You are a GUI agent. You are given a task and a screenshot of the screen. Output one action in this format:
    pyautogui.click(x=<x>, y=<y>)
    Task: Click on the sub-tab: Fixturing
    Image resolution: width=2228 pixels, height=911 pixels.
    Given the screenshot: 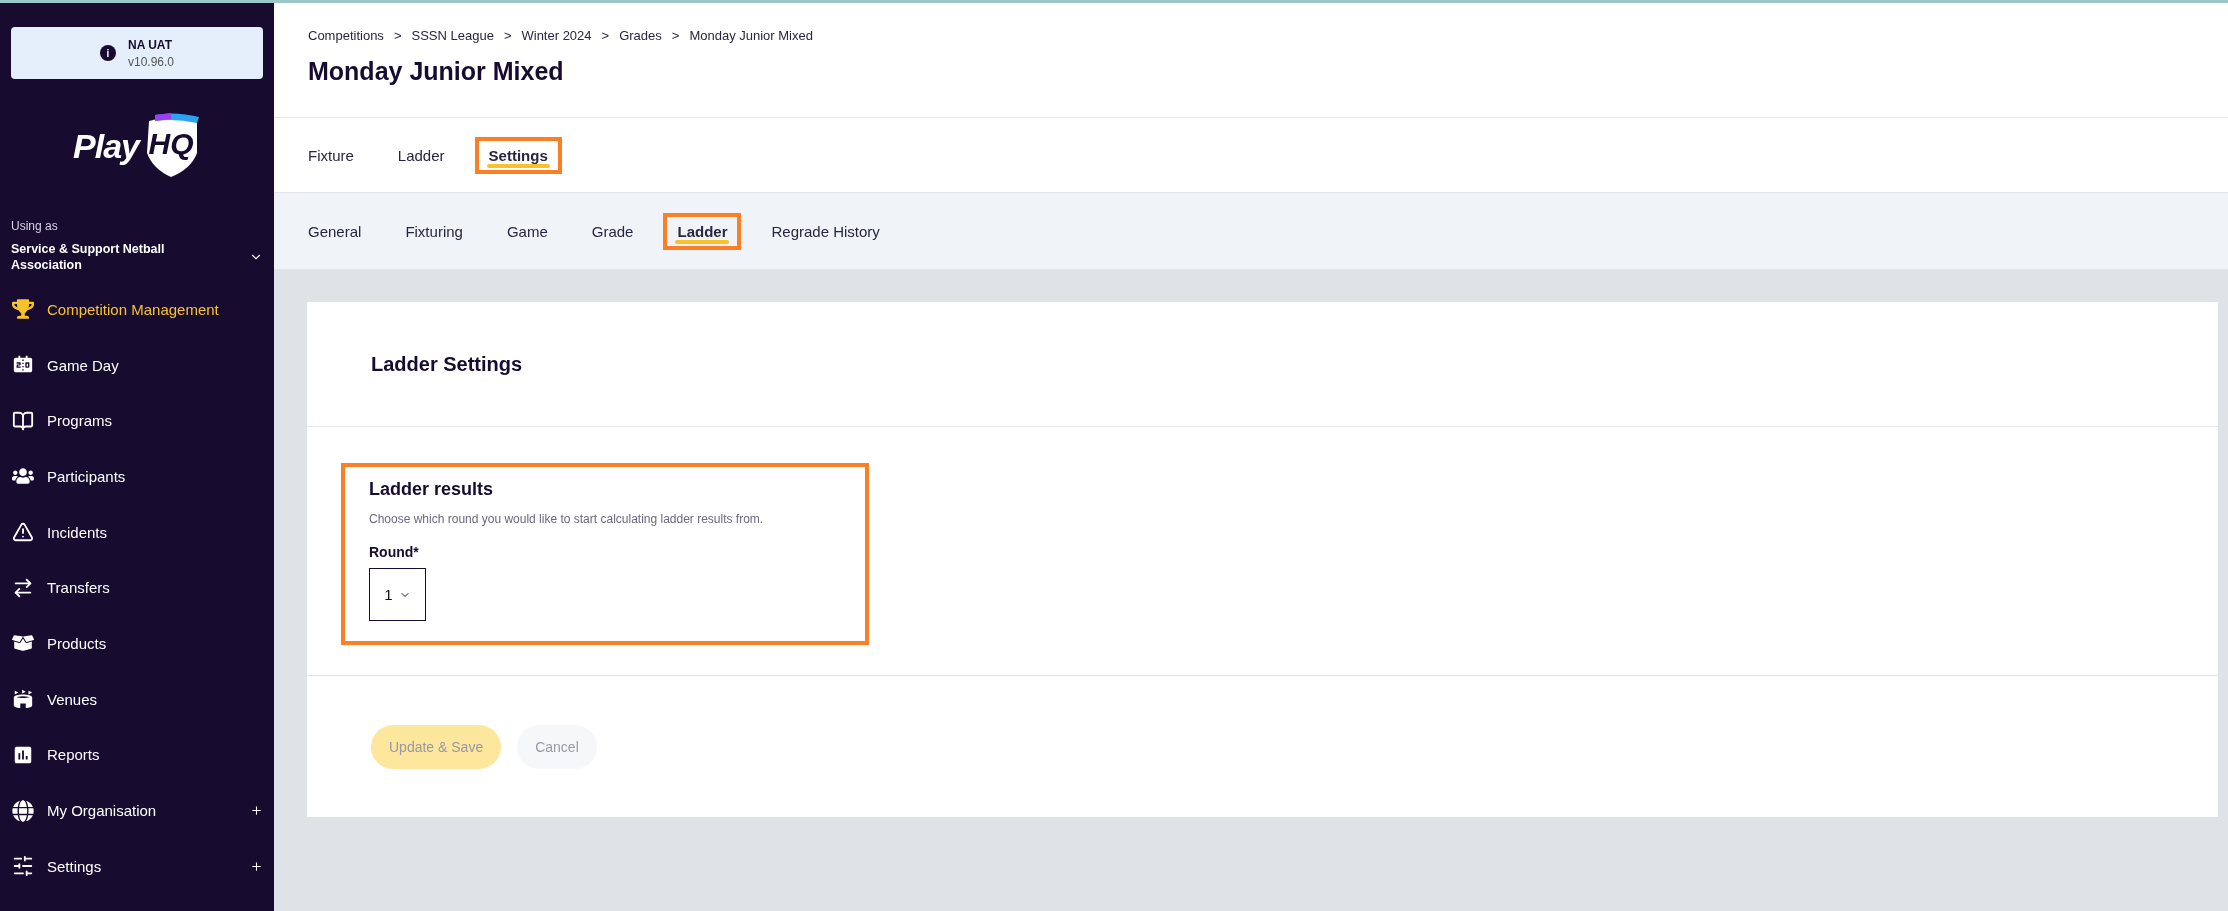 What is the action you would take?
    pyautogui.click(x=434, y=231)
    